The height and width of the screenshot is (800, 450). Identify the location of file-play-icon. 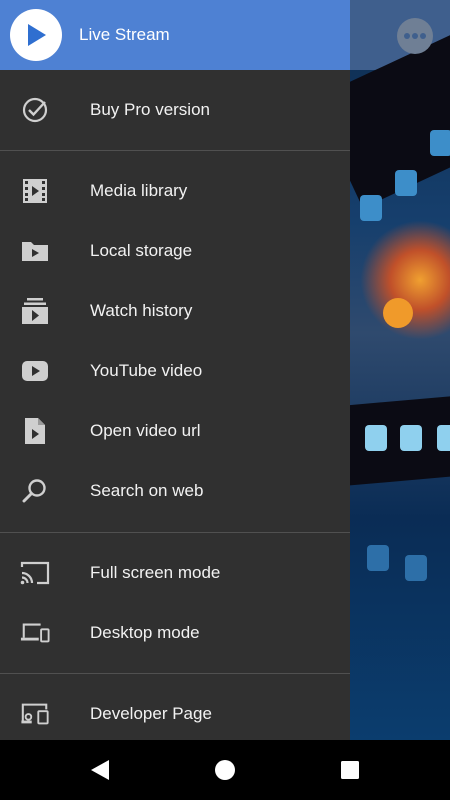
(35, 431).